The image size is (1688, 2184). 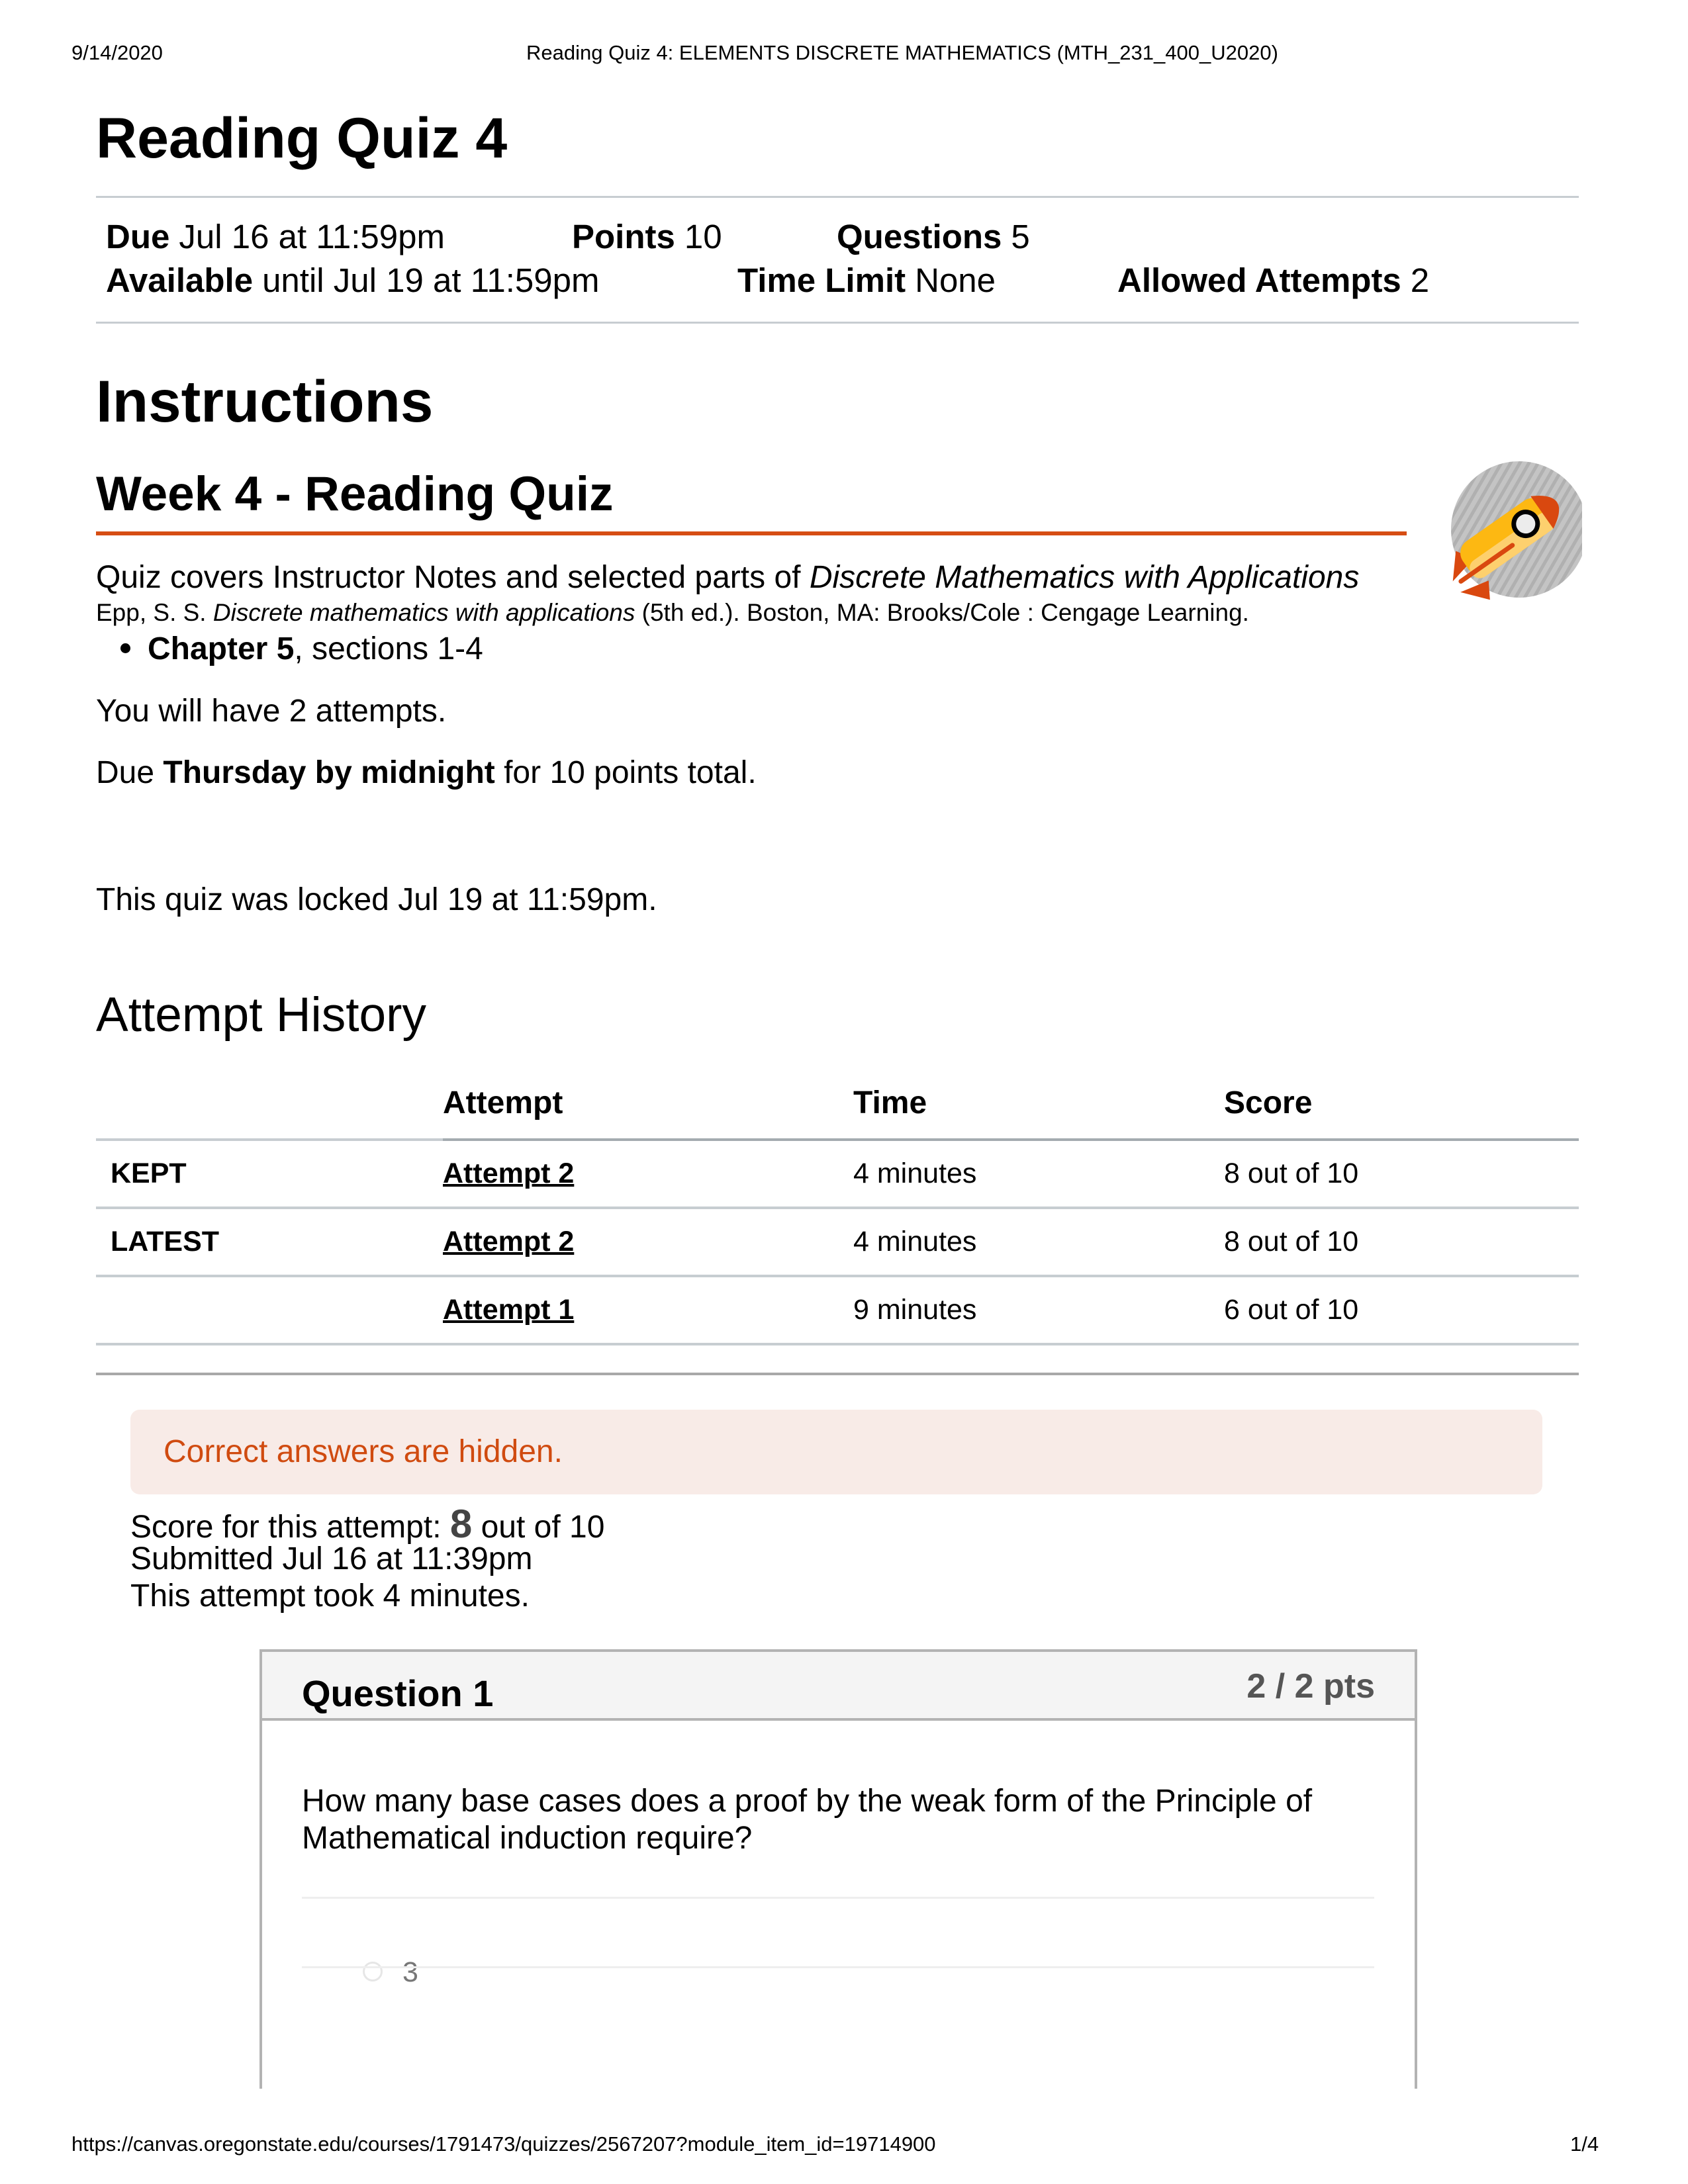 What do you see at coordinates (355, 494) in the screenshot?
I see `week-heading: Week 4 - Reading Quiz` at bounding box center [355, 494].